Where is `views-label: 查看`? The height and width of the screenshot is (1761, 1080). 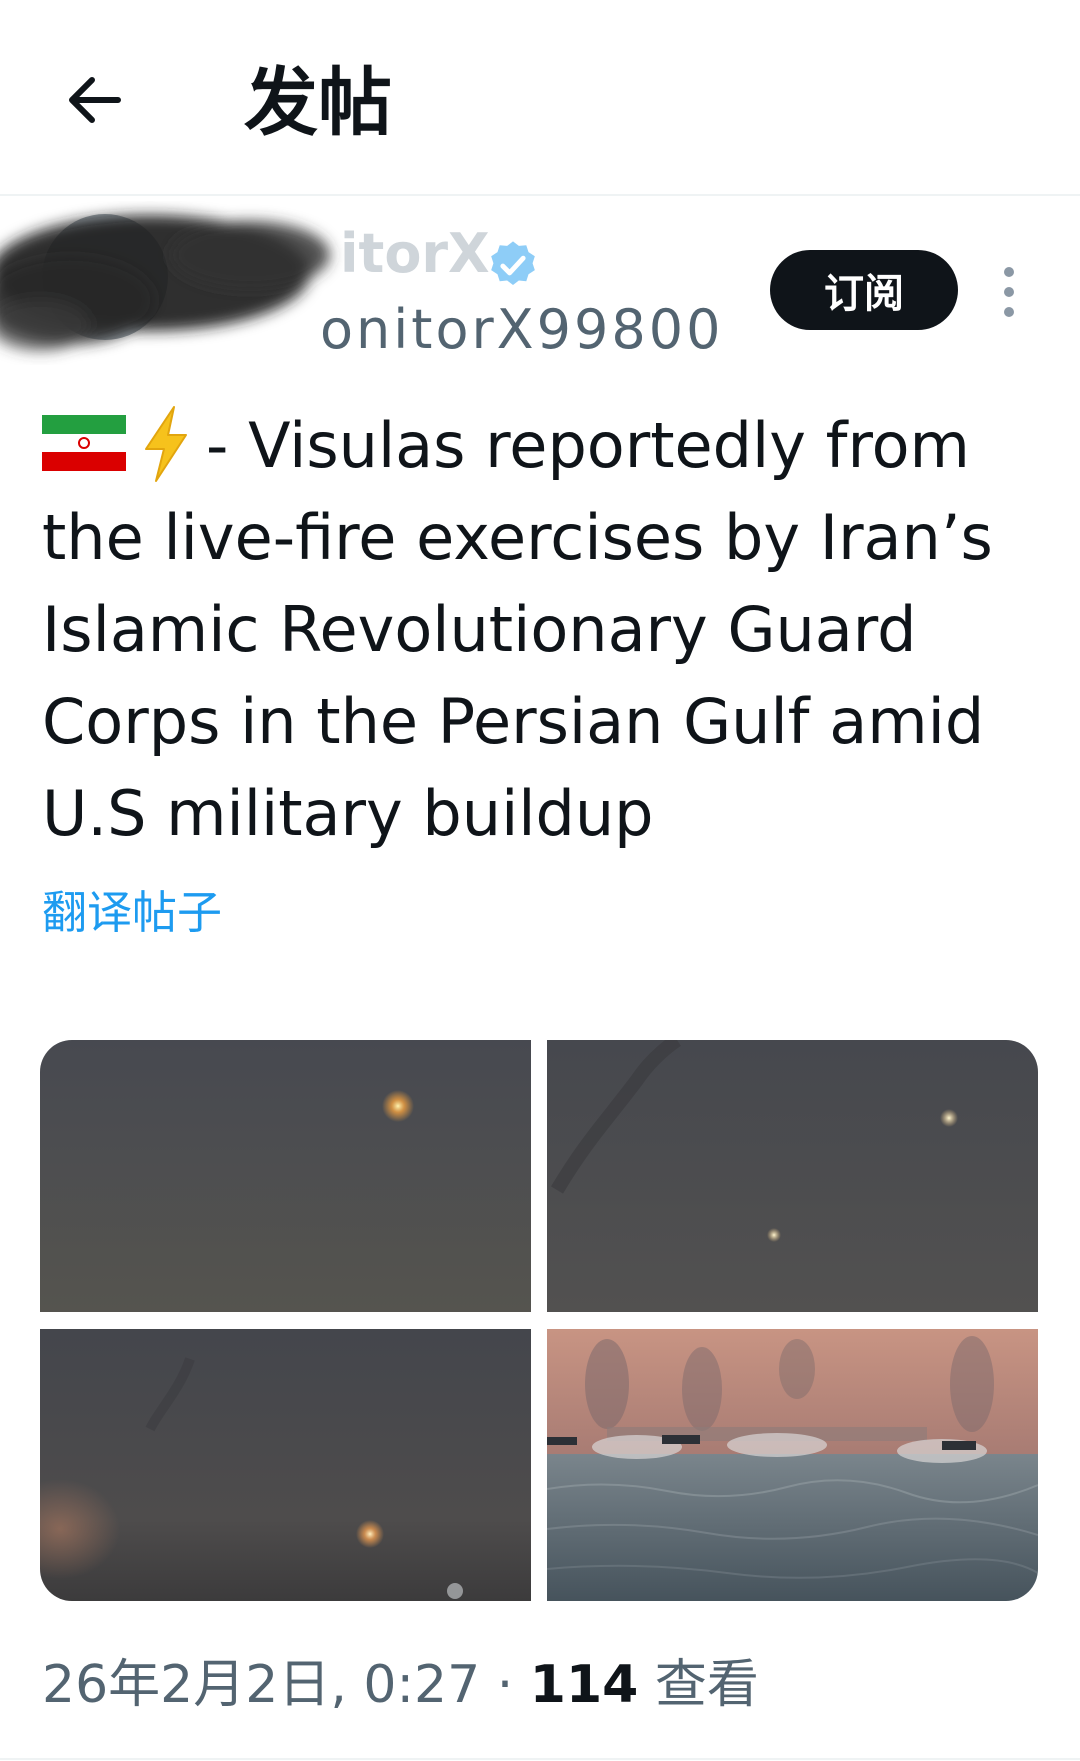 views-label: 查看 is located at coordinates (706, 1685).